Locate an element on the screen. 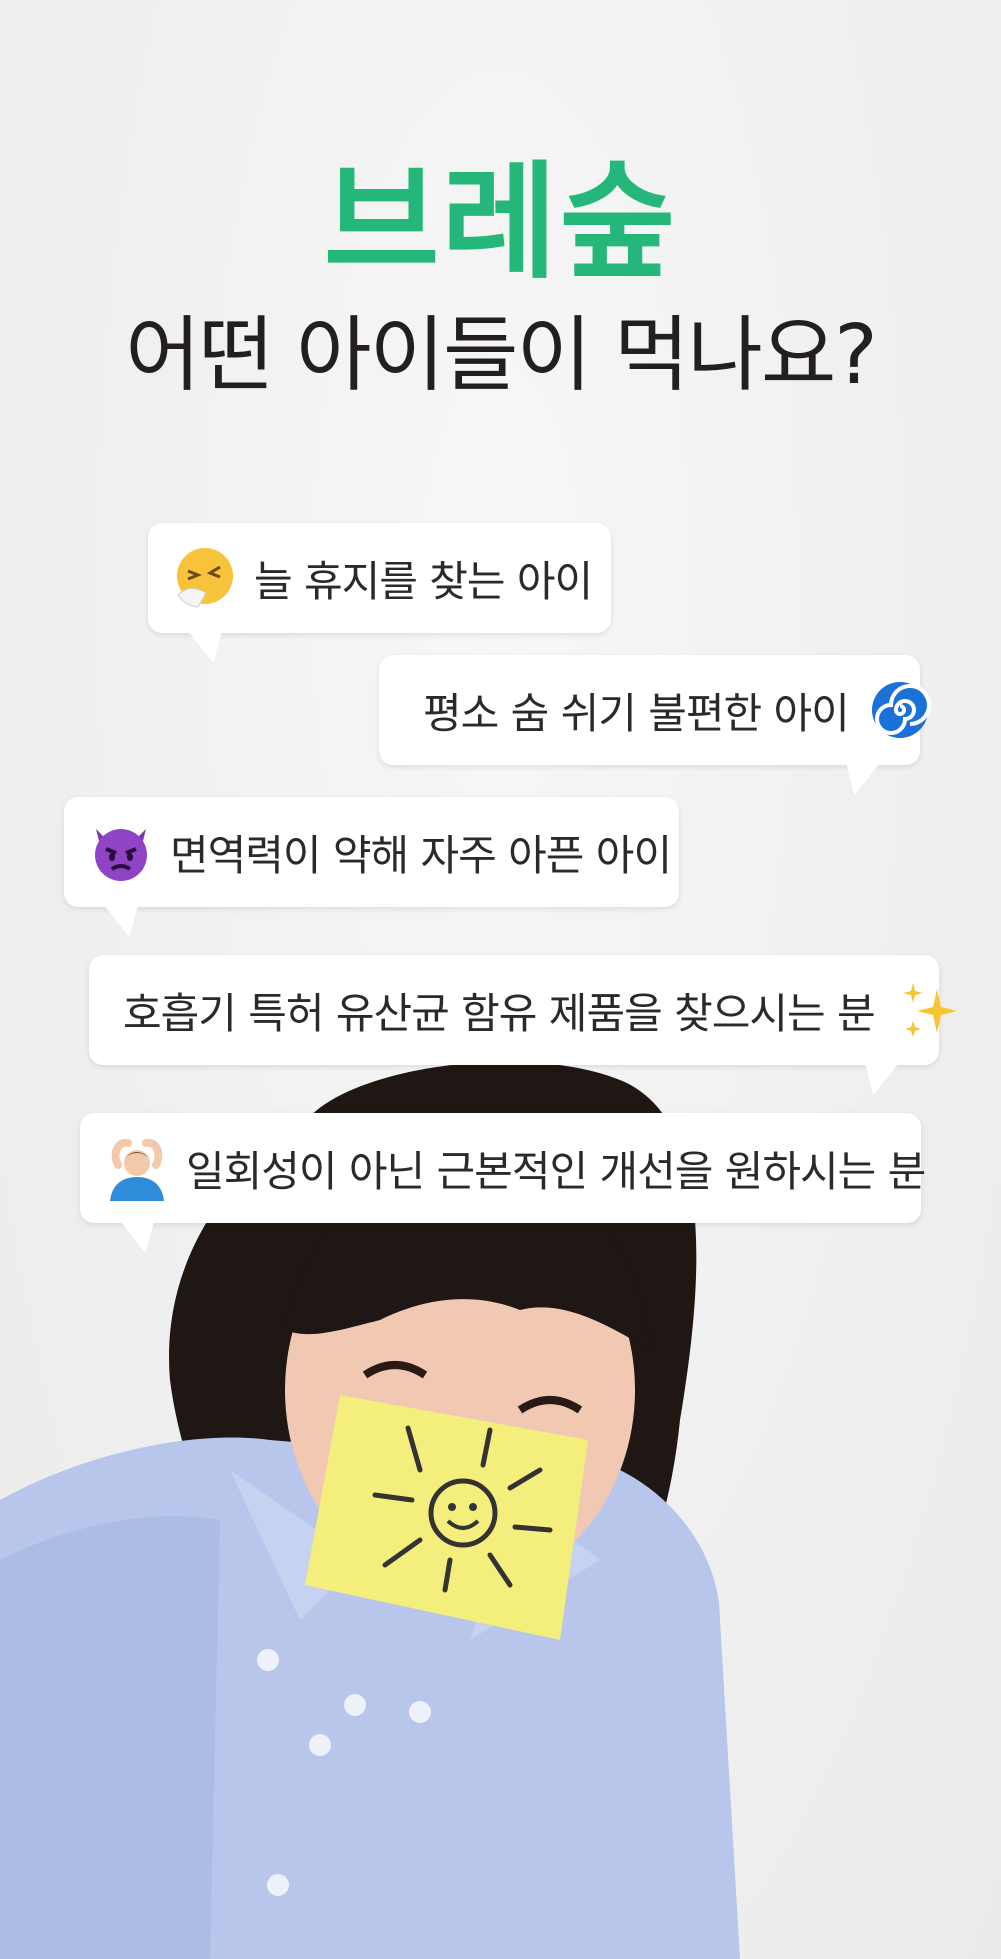 This screenshot has height=1959, width=1001. bubble-tissue: 늘 휴지를 찾는 아이 is located at coordinates (379, 593).